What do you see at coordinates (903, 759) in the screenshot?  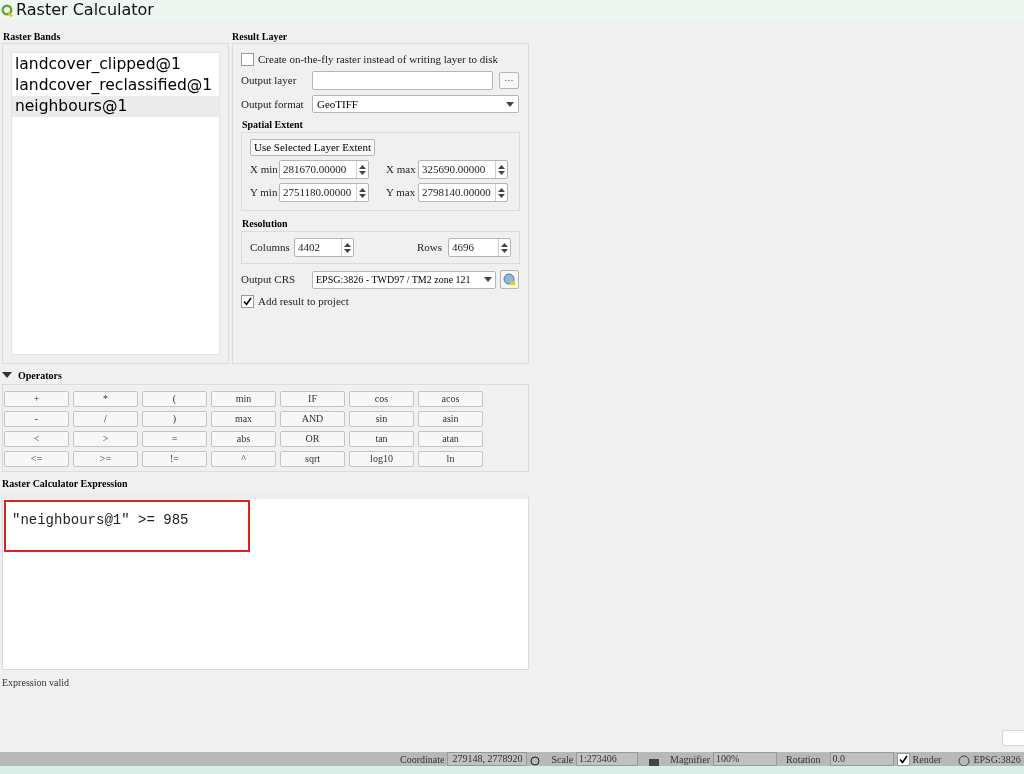 I see `render-checkbox` at bounding box center [903, 759].